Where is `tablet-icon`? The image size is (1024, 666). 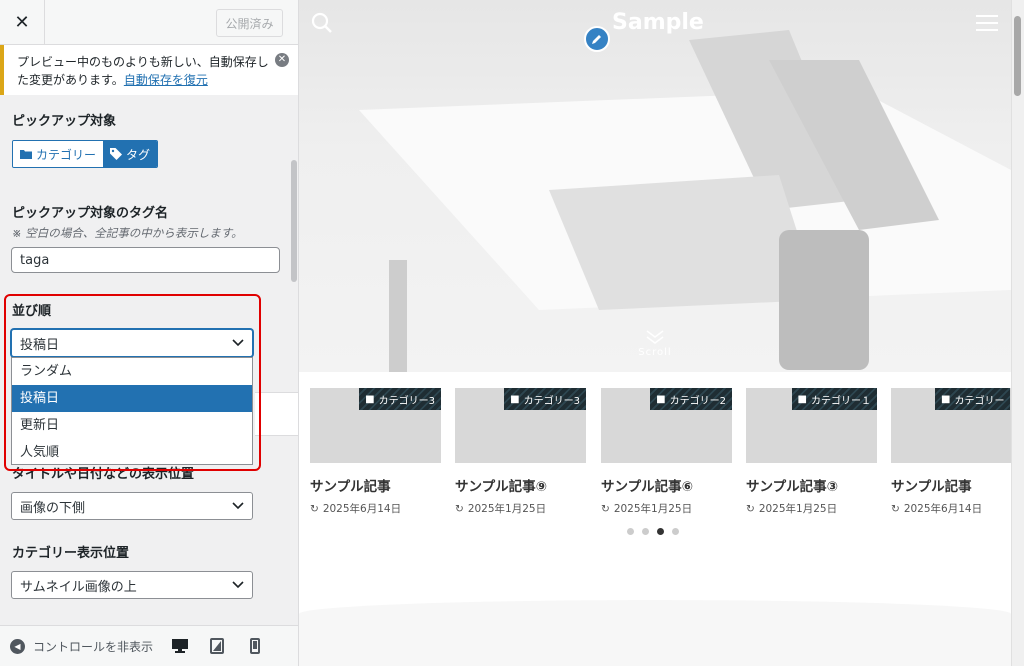 tablet-icon is located at coordinates (217, 646).